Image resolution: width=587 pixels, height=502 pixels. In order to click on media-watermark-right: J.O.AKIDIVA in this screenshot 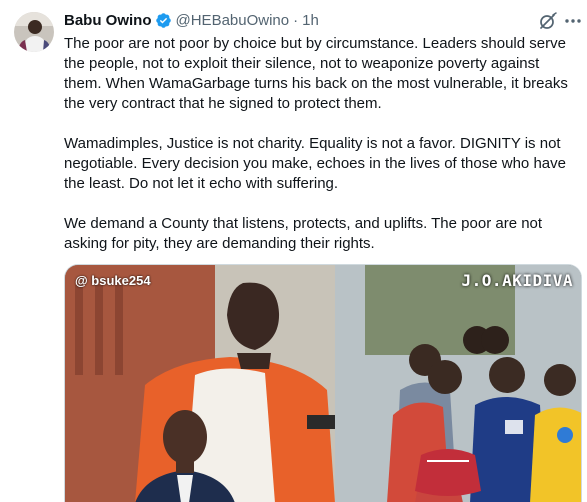, I will do `click(517, 280)`.